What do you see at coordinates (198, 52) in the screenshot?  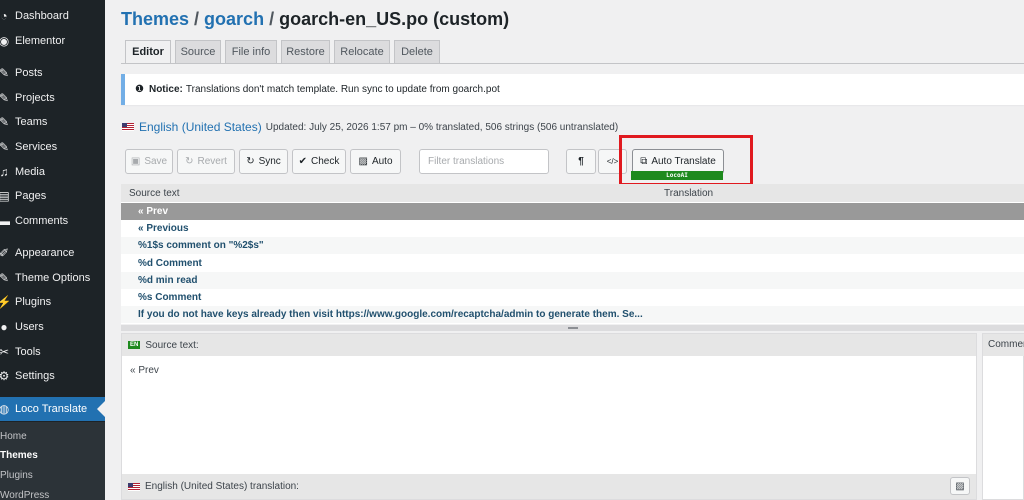 I see `tab-source: Source` at bounding box center [198, 52].